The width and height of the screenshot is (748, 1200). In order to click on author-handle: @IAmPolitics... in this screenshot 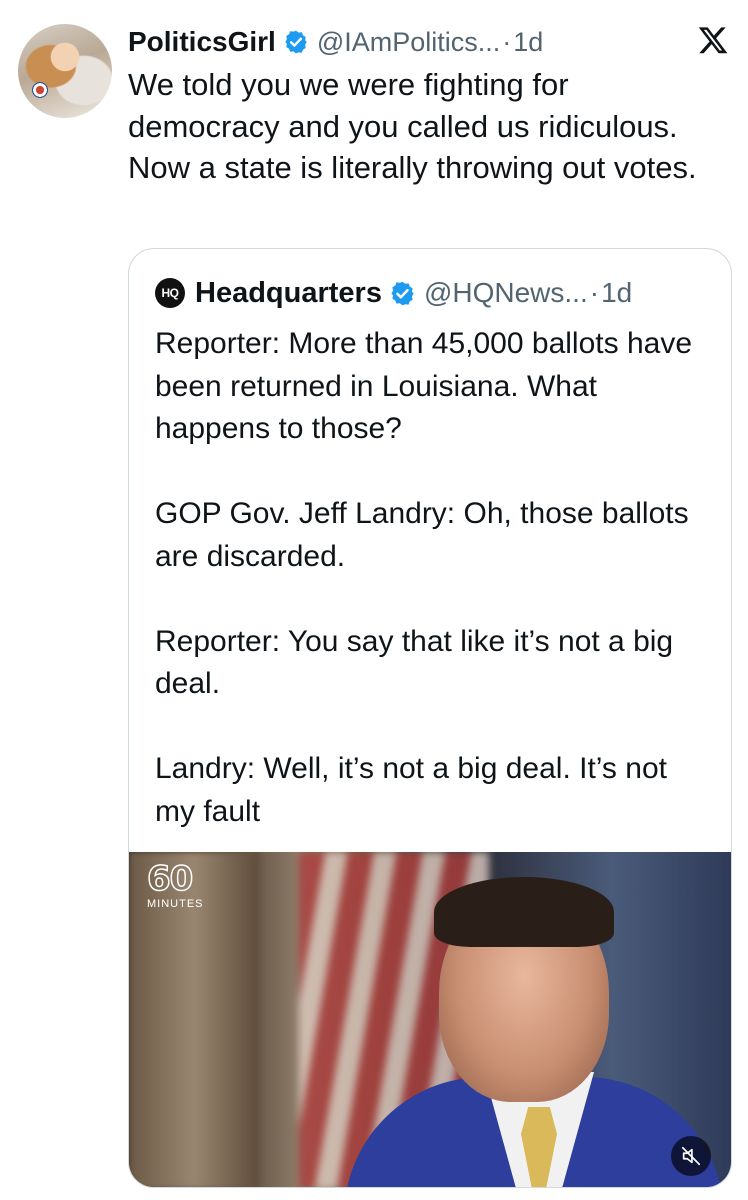, I will do `click(408, 42)`.